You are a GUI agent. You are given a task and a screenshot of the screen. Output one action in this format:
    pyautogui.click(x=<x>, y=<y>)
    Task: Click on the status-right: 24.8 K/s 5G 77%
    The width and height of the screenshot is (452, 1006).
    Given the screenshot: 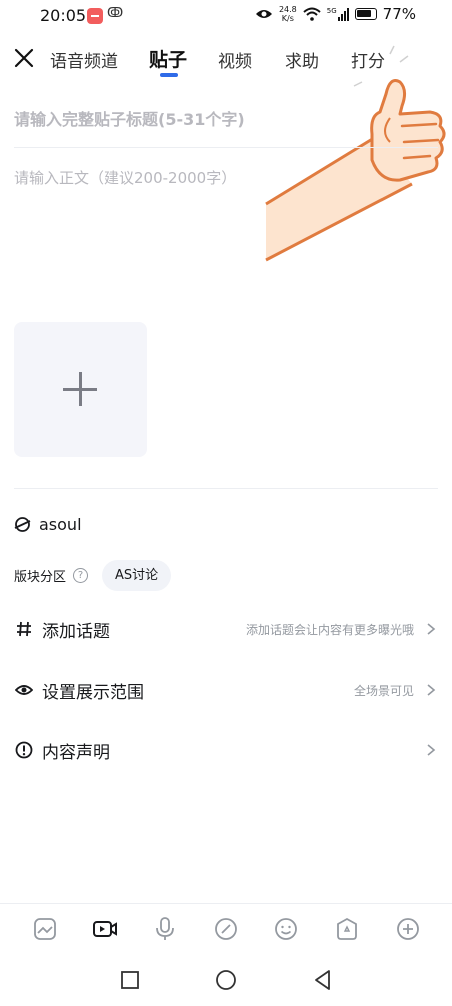 What is the action you would take?
    pyautogui.click(x=335, y=14)
    